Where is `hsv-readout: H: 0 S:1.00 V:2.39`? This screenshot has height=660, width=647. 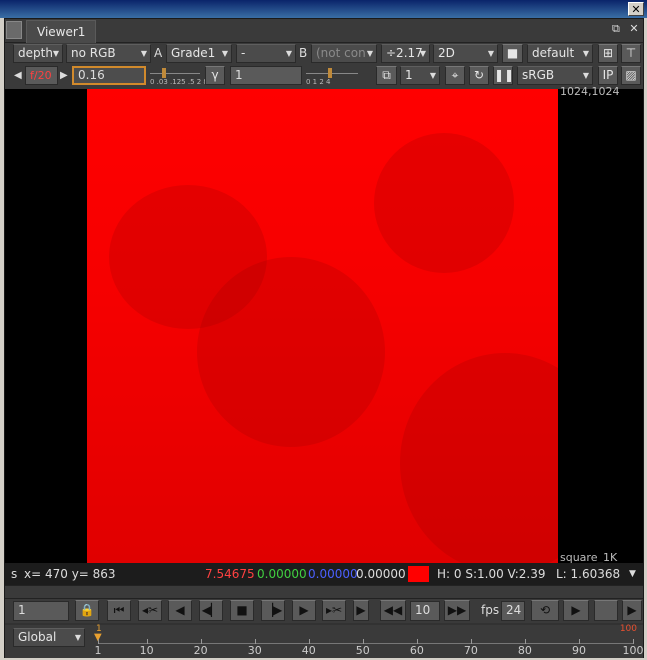 hsv-readout: H: 0 S:1.00 V:2.39 is located at coordinates (491, 574).